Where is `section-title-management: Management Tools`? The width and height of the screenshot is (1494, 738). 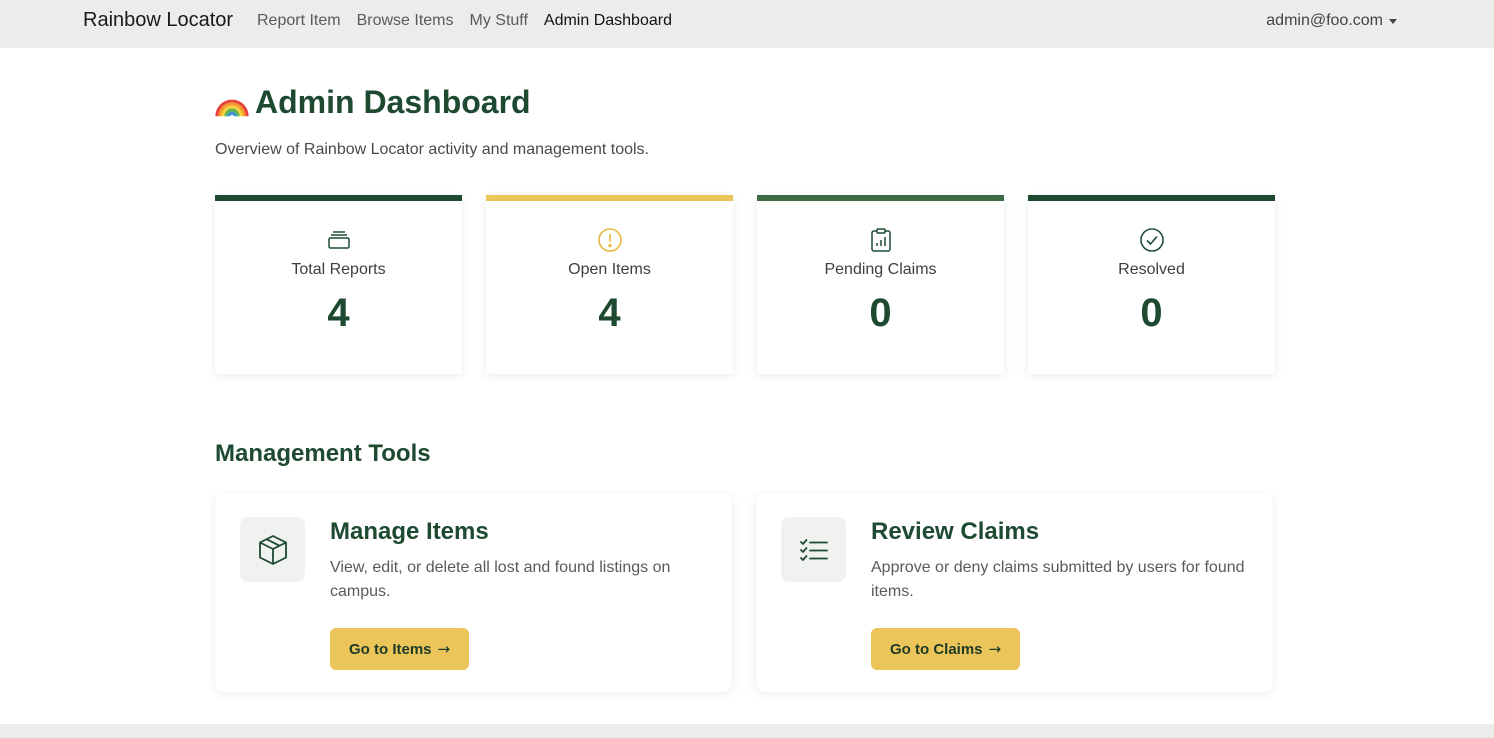 section-title-management: Management Tools is located at coordinates (323, 453).